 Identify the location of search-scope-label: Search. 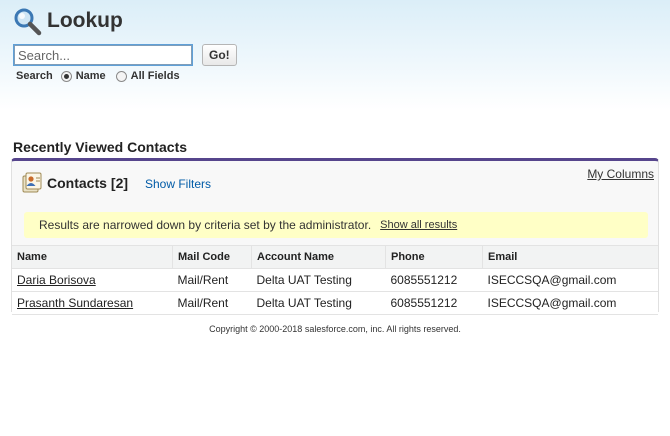
(34, 76).